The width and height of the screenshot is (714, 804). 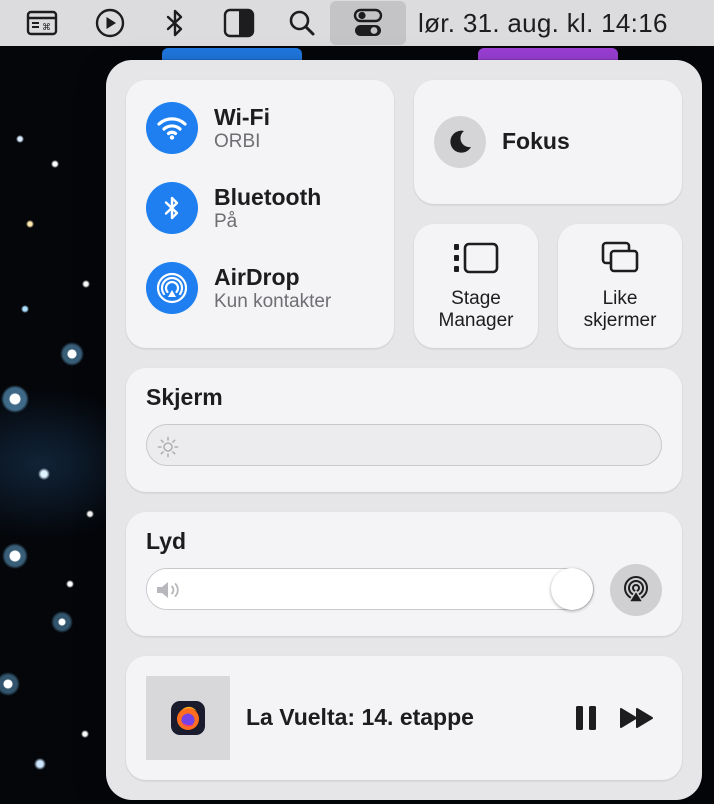 I want to click on pause-icon, so click(x=586, y=718).